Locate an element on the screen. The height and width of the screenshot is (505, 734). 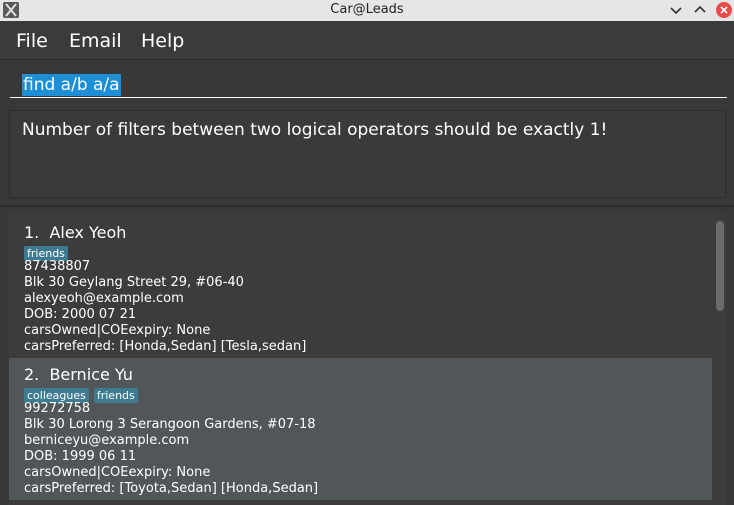
person-phone: 87438807 is located at coordinates (57, 266).